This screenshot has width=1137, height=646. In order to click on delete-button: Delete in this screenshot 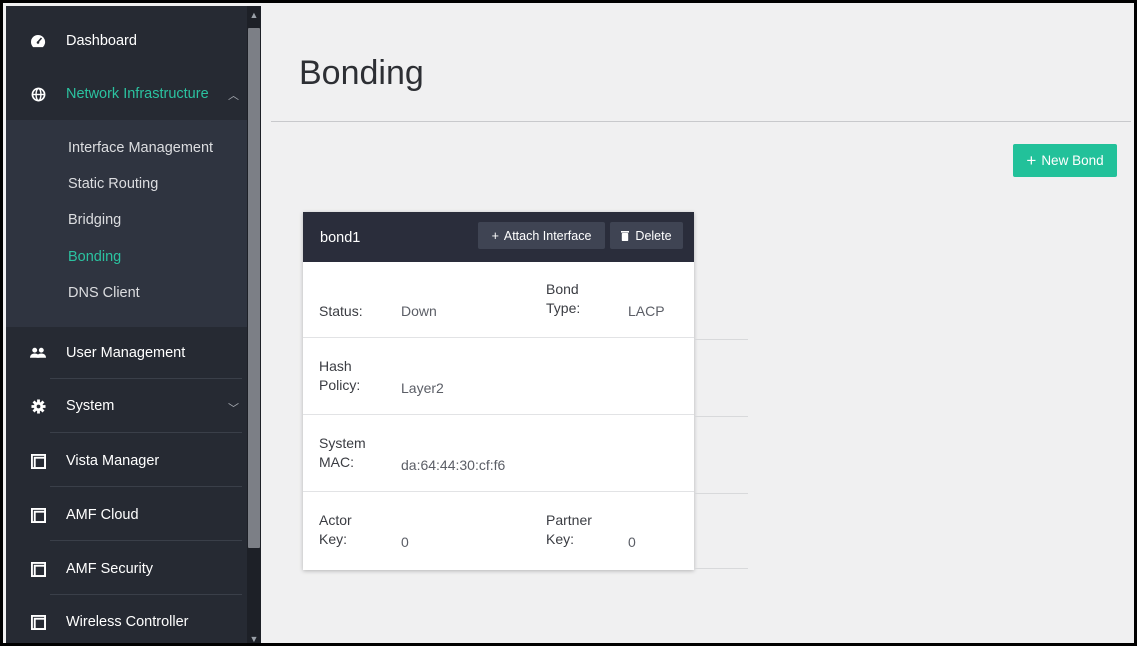, I will do `click(646, 235)`.